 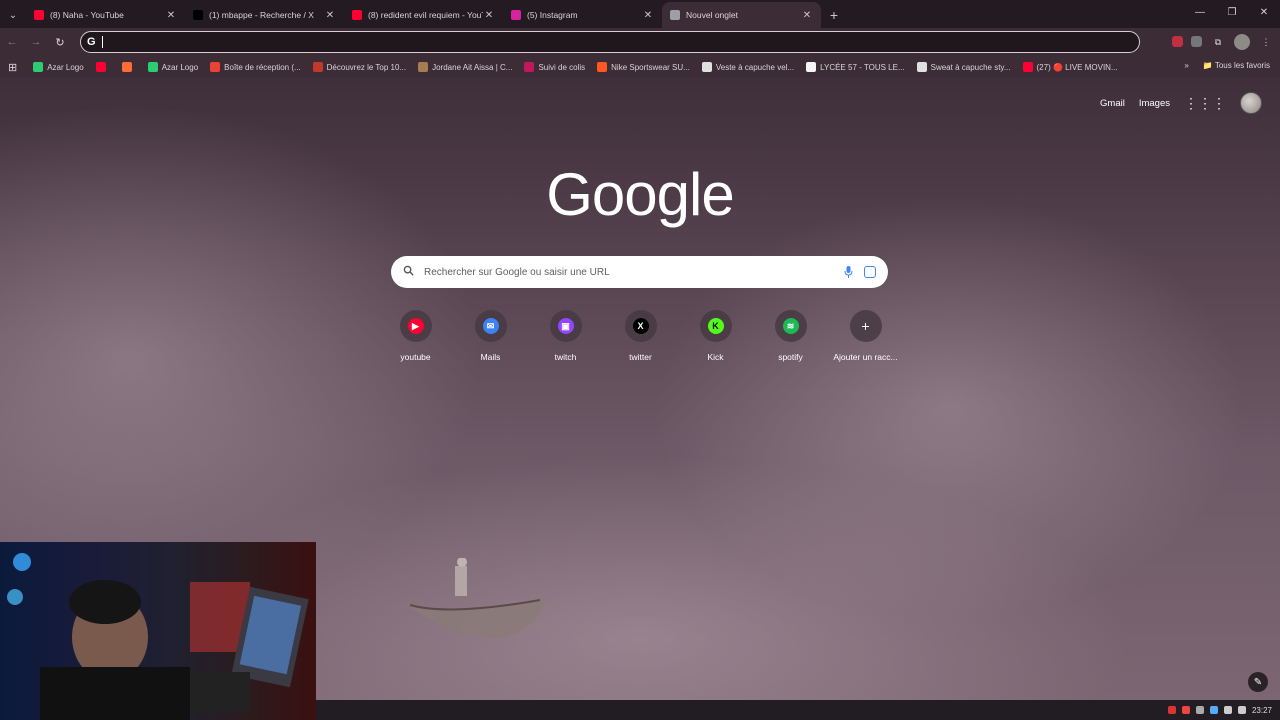 I want to click on shortcut-label: twitch, so click(x=565, y=357).